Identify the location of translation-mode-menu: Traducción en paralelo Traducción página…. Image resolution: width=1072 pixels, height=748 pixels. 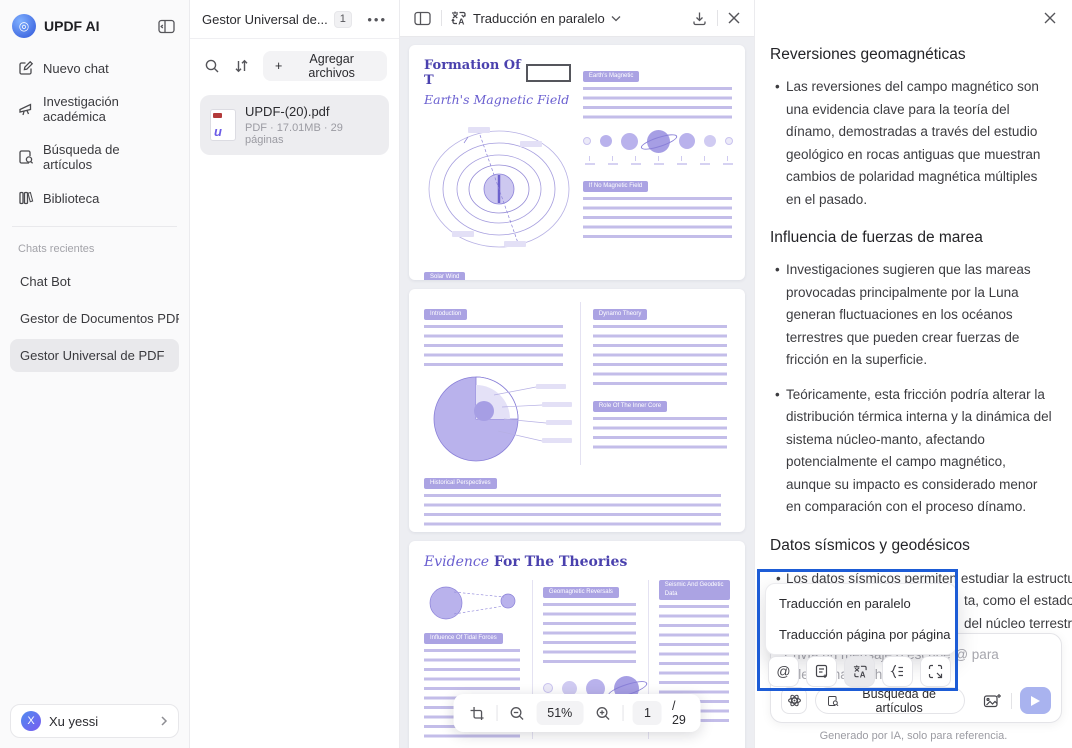
(861, 618).